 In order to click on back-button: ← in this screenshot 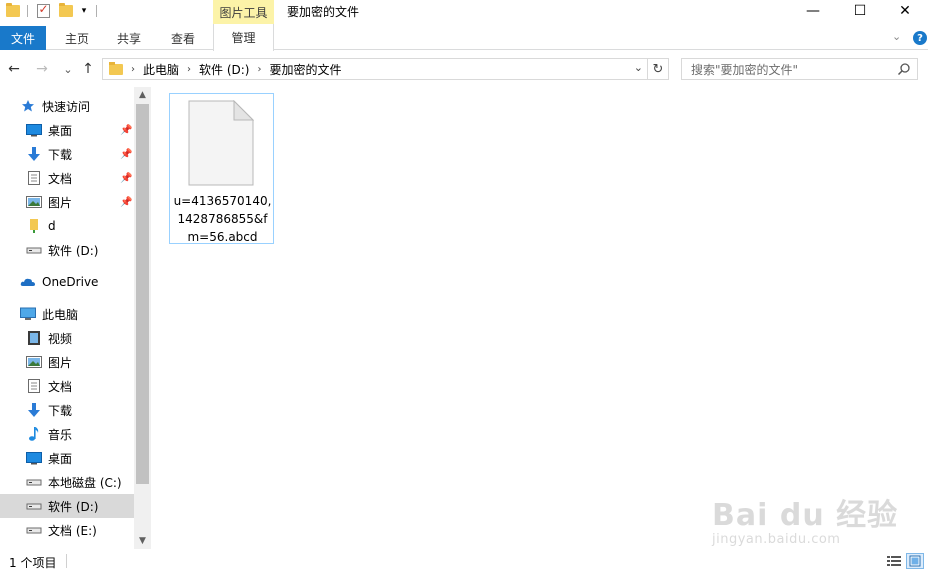, I will do `click(14, 69)`.